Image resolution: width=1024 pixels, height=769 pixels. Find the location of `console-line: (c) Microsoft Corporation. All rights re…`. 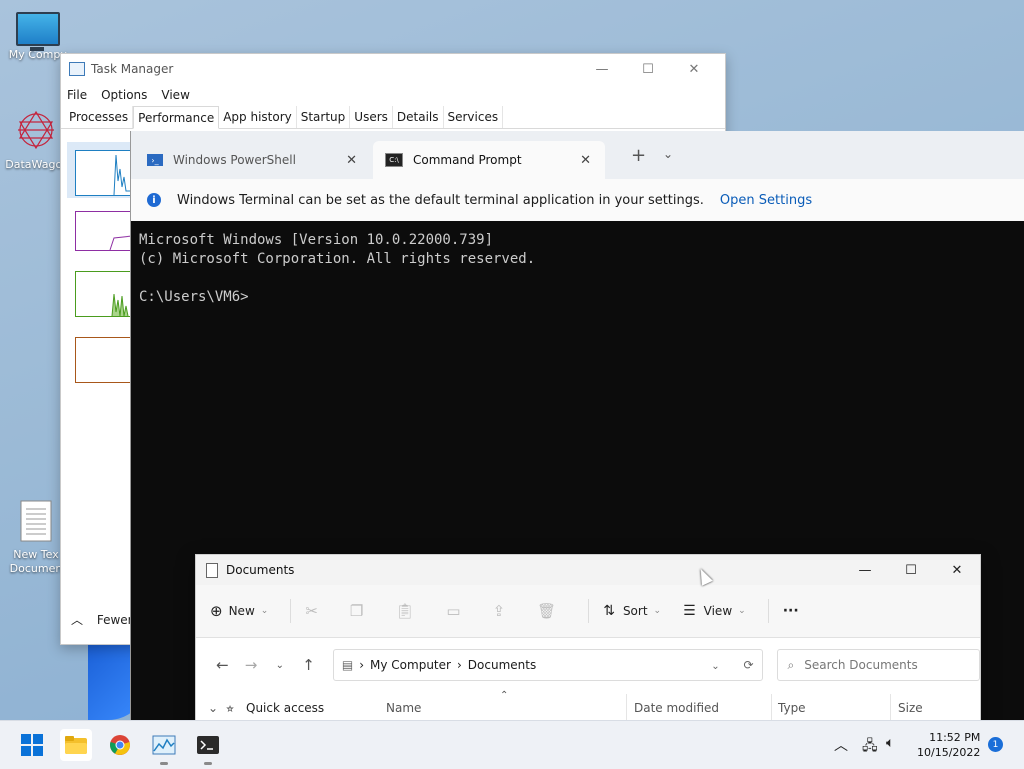

console-line: (c) Microsoft Corporation. All rights re… is located at coordinates (337, 259).